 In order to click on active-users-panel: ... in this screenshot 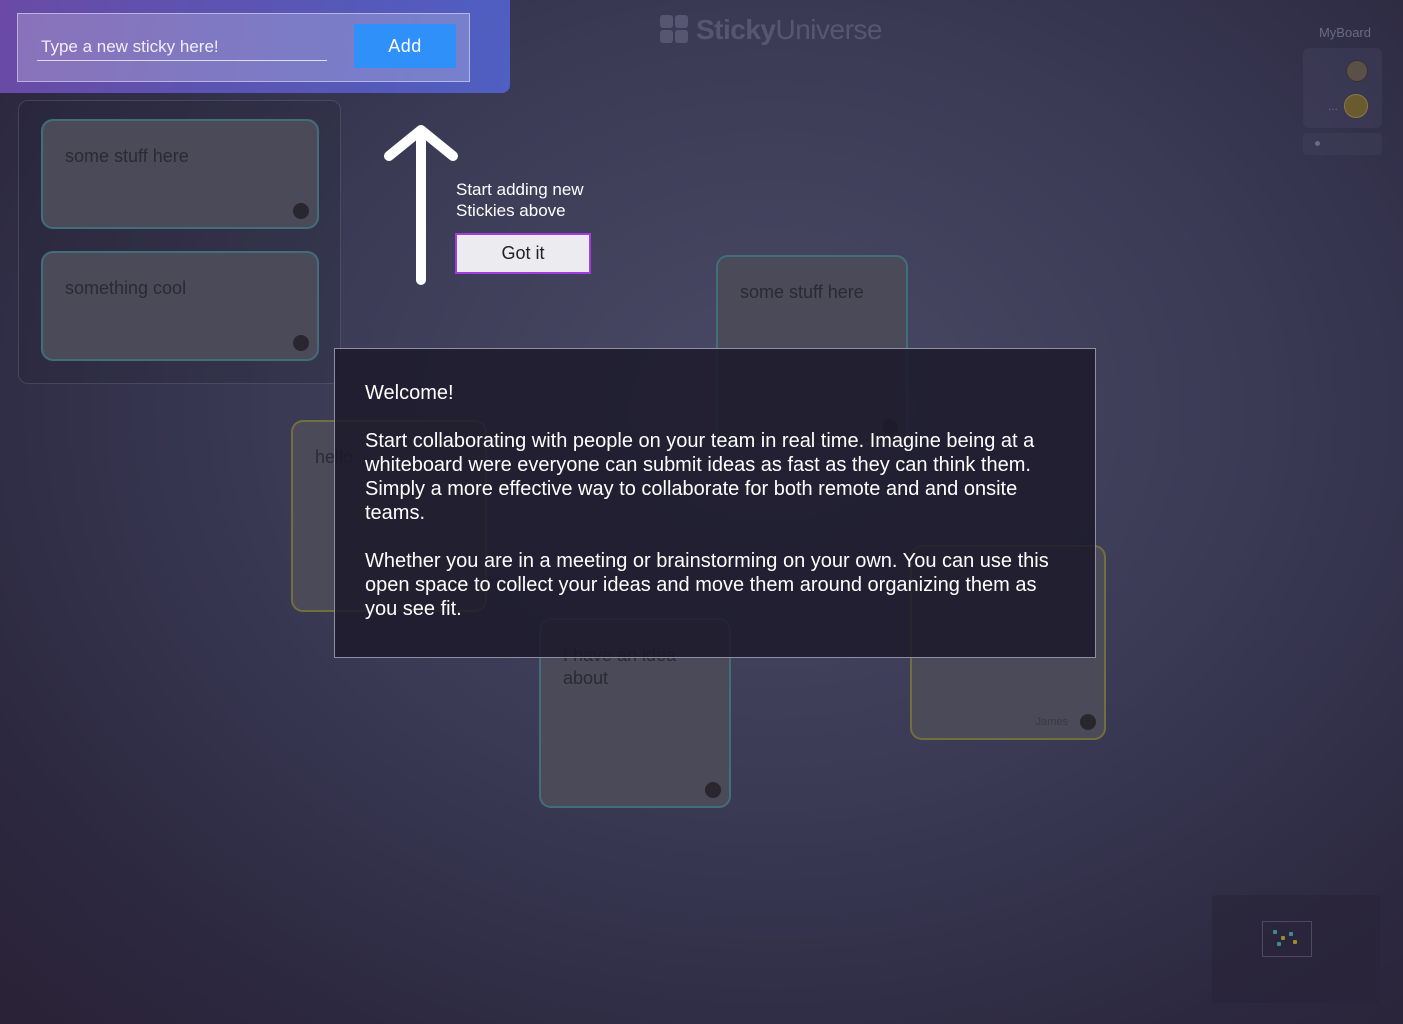, I will do `click(1342, 88)`.